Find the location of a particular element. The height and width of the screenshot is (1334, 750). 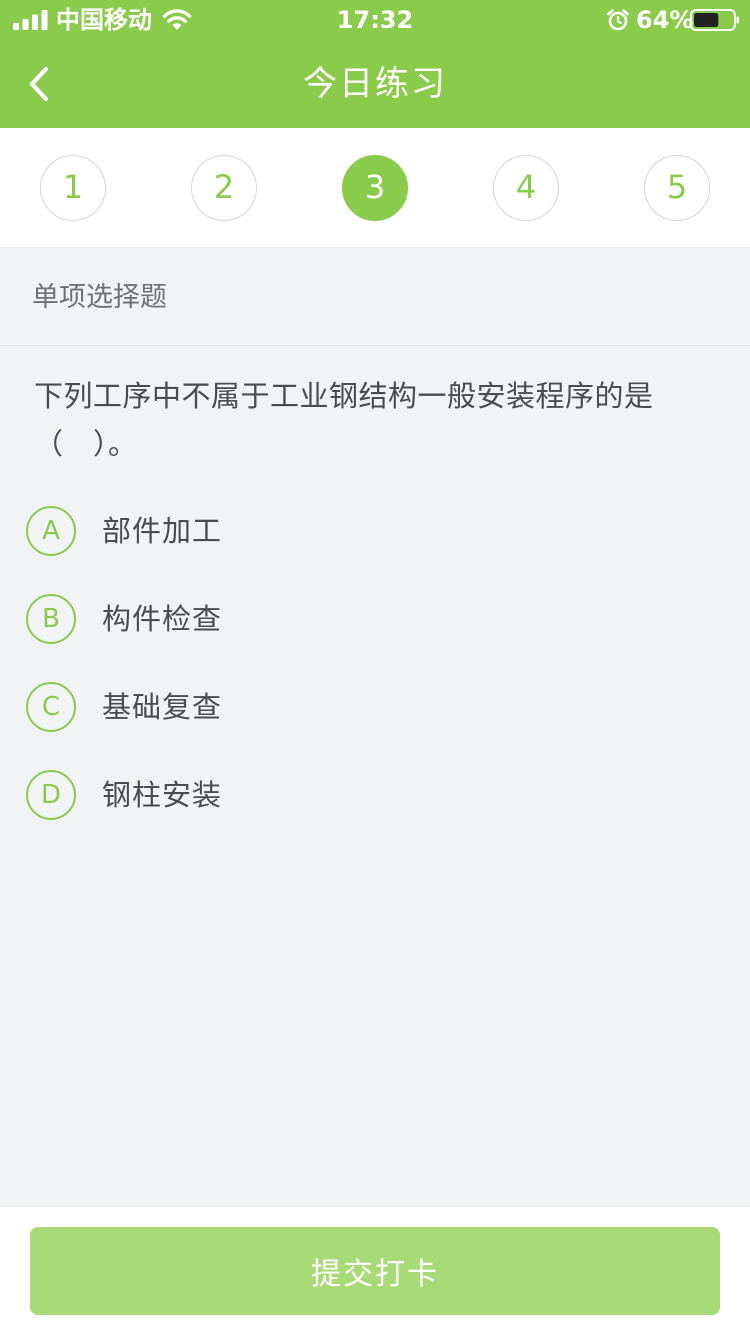

question-step-4: 4 is located at coordinates (526, 188).